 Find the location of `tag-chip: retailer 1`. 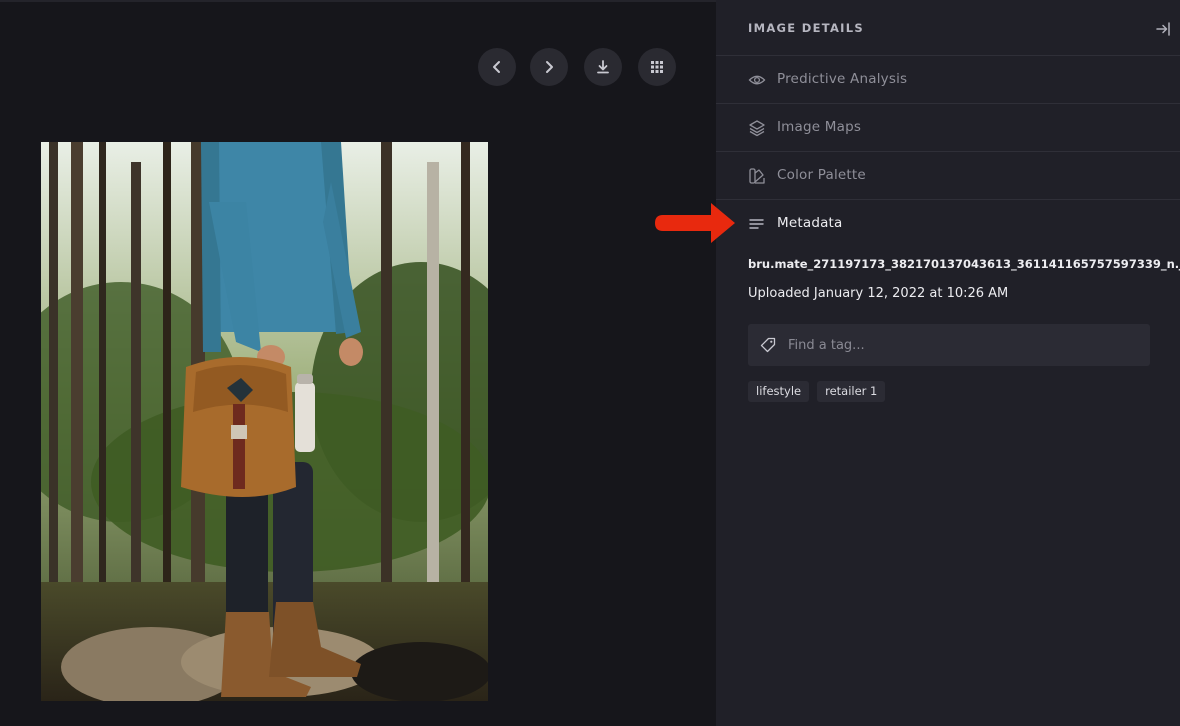

tag-chip: retailer 1 is located at coordinates (851, 391).